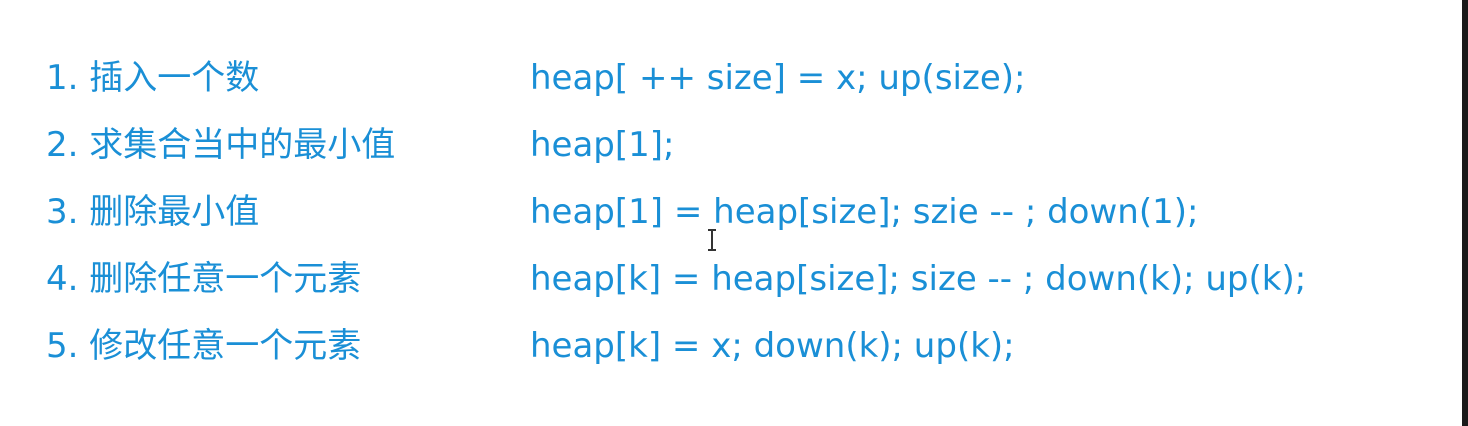 Image resolution: width=1468 pixels, height=426 pixels. I want to click on operation-description: 3. 删除最小值, so click(153, 211).